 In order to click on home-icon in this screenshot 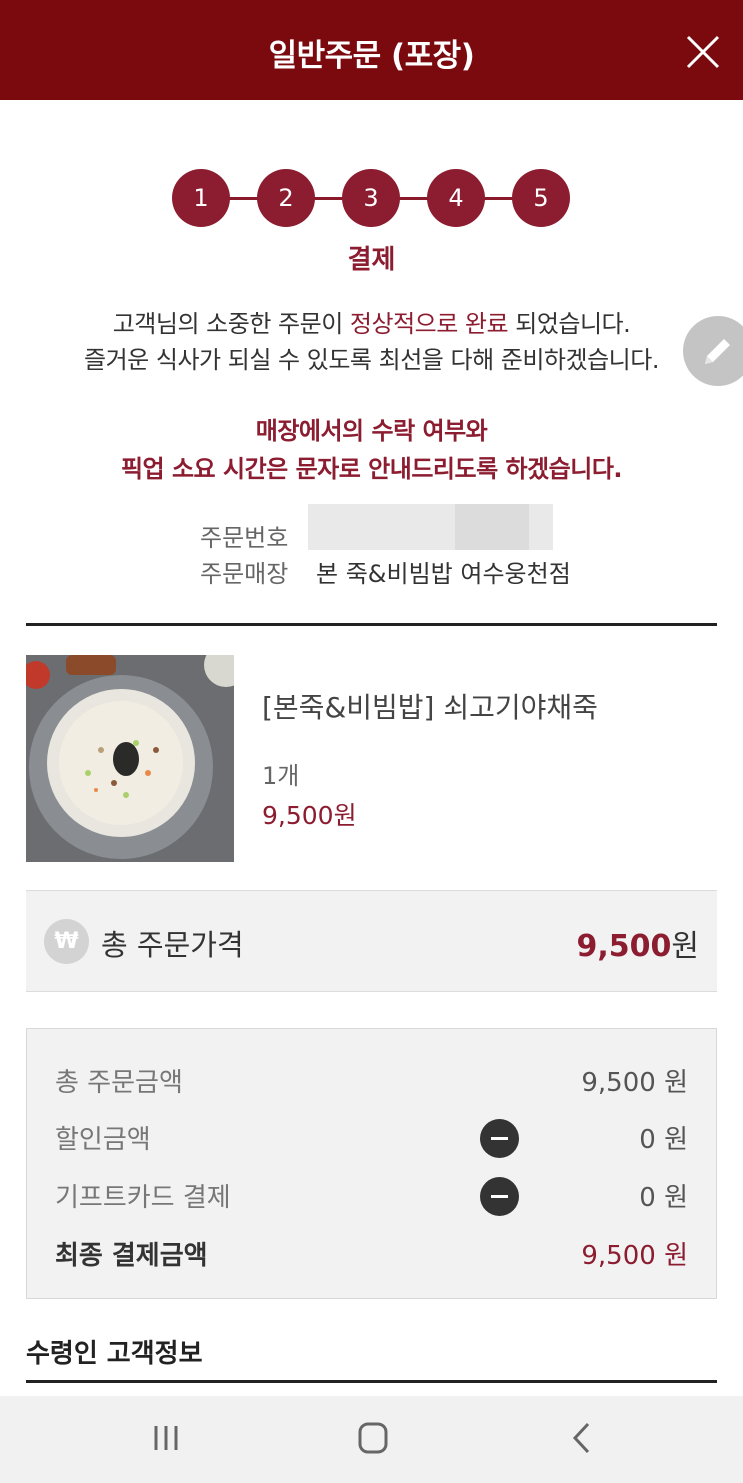, I will do `click(373, 1438)`.